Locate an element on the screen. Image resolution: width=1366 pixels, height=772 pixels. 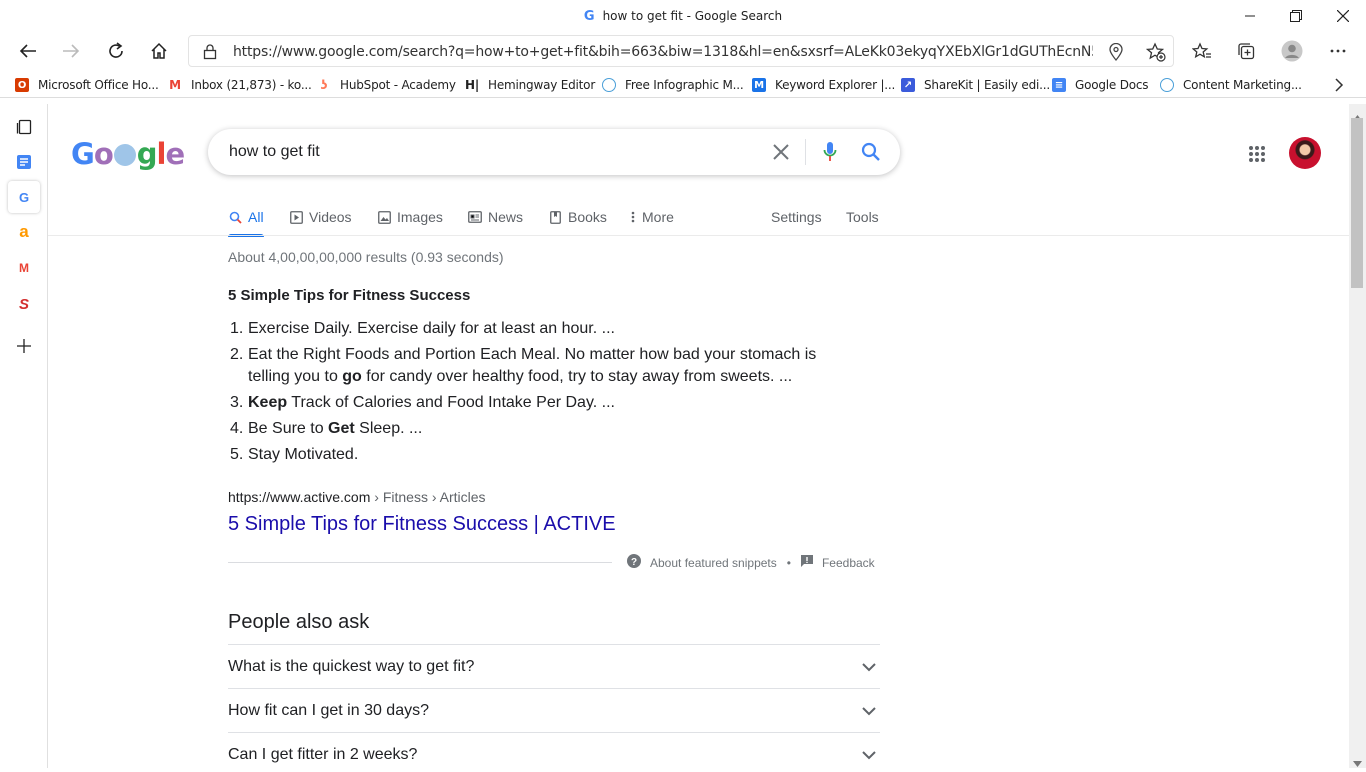
tab-more: More is located at coordinates (652, 217).